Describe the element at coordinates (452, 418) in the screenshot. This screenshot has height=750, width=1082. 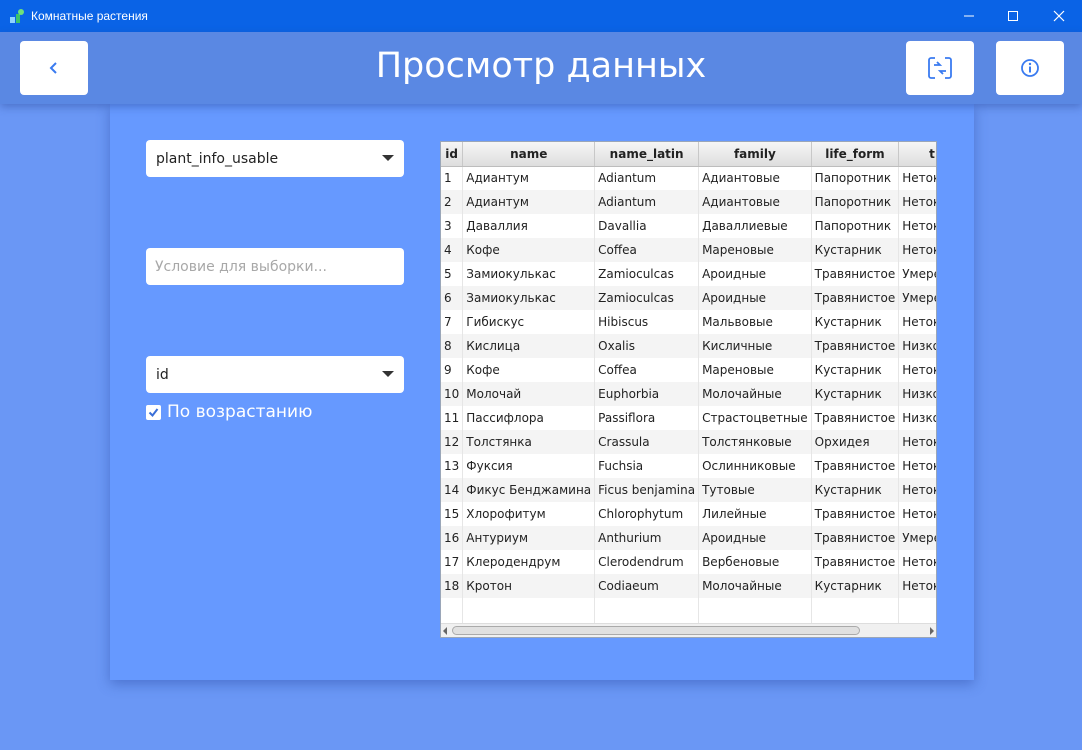
I see `table-cell: 11` at that location.